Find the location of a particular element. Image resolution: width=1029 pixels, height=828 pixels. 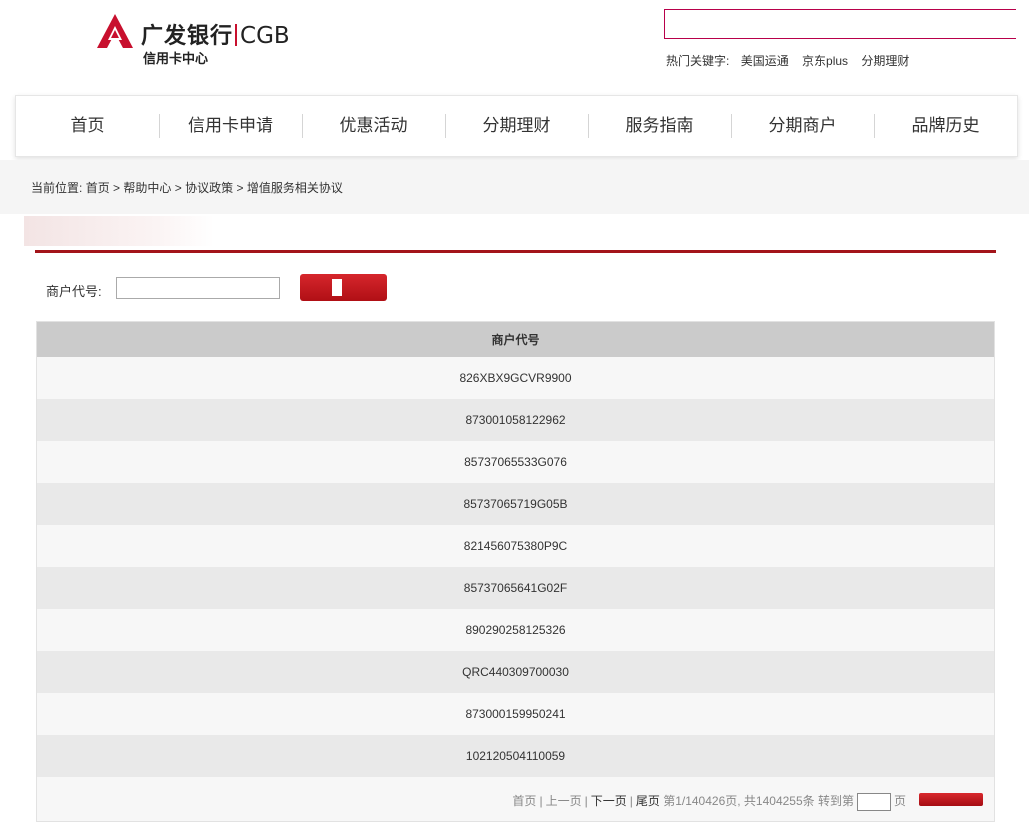

section-divider is located at coordinates (515, 251).